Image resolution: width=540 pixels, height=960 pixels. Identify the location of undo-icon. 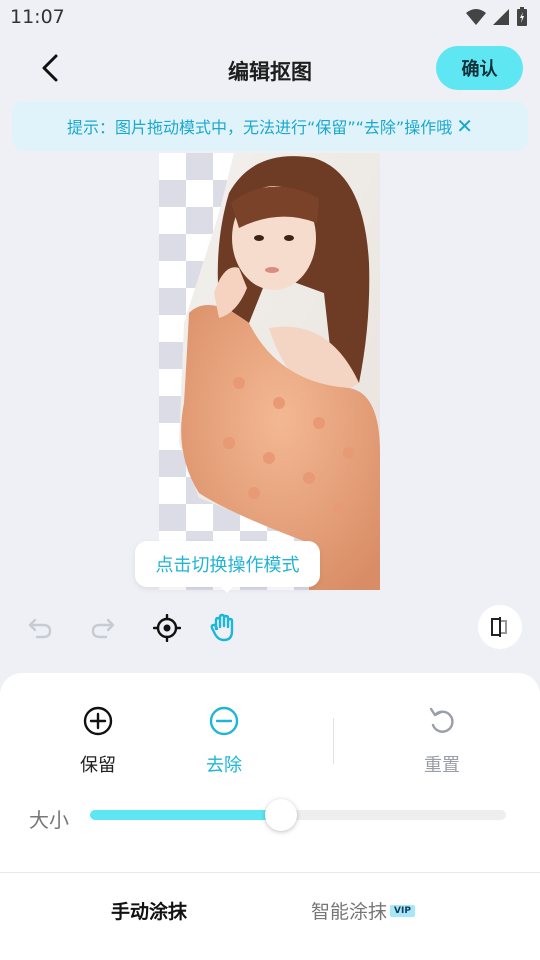
(40, 628).